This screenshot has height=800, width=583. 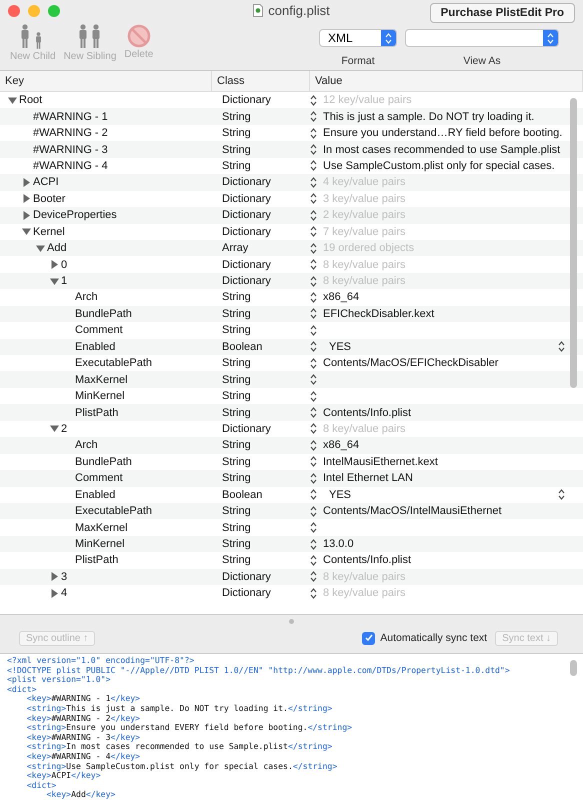 What do you see at coordinates (381, 462) in the screenshot?
I see `value-text: IntelMausiEthernet.kext` at bounding box center [381, 462].